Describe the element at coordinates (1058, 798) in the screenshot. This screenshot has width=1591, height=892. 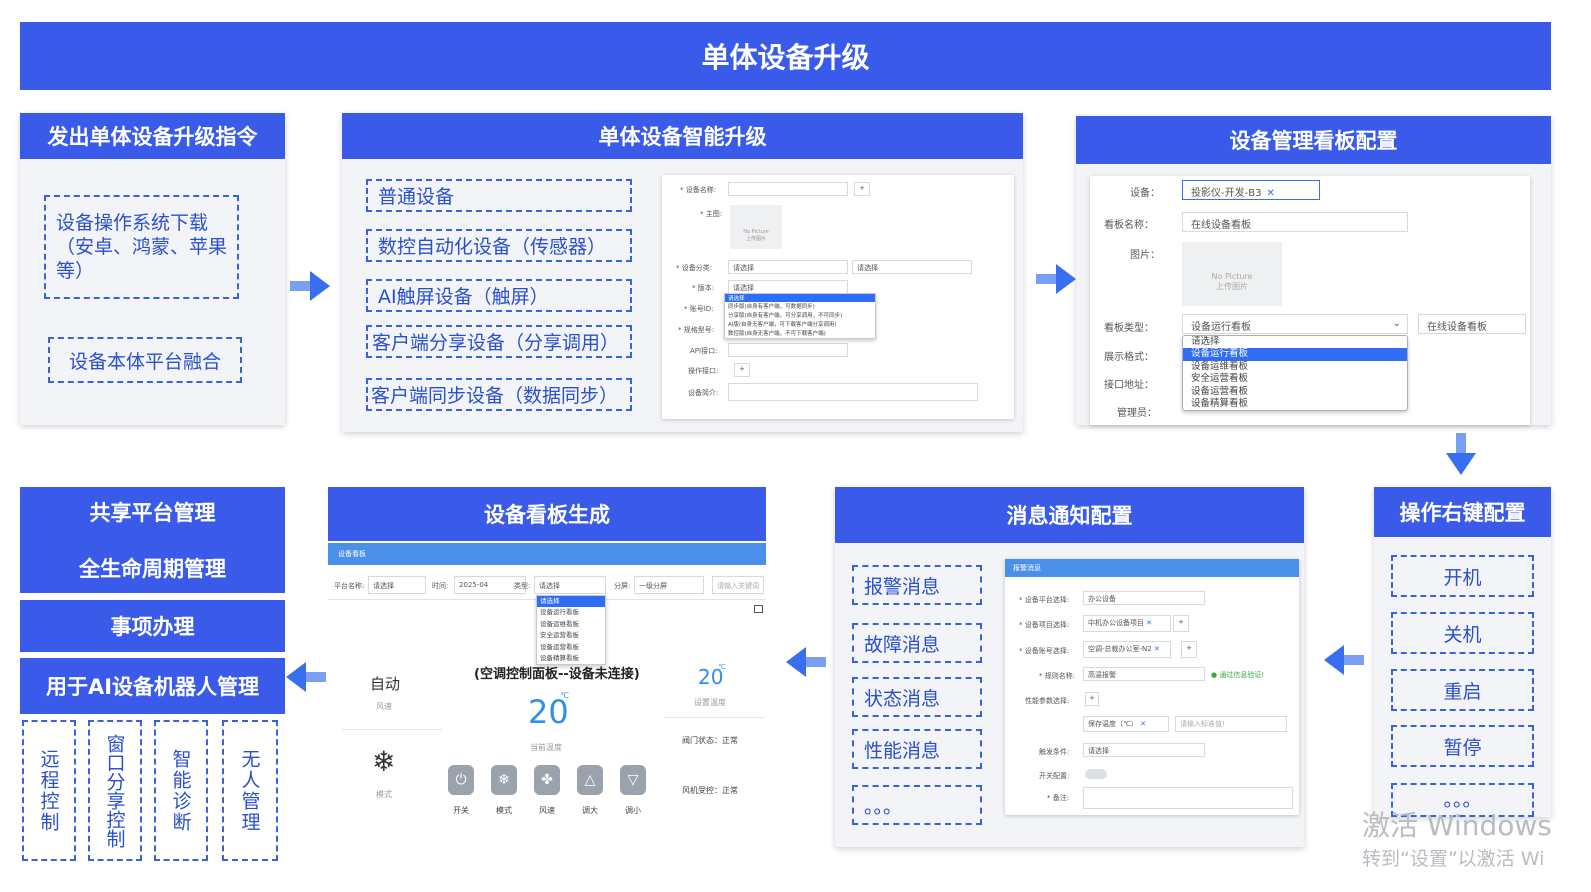
I see `alarm-label-note: * 备注:` at that location.